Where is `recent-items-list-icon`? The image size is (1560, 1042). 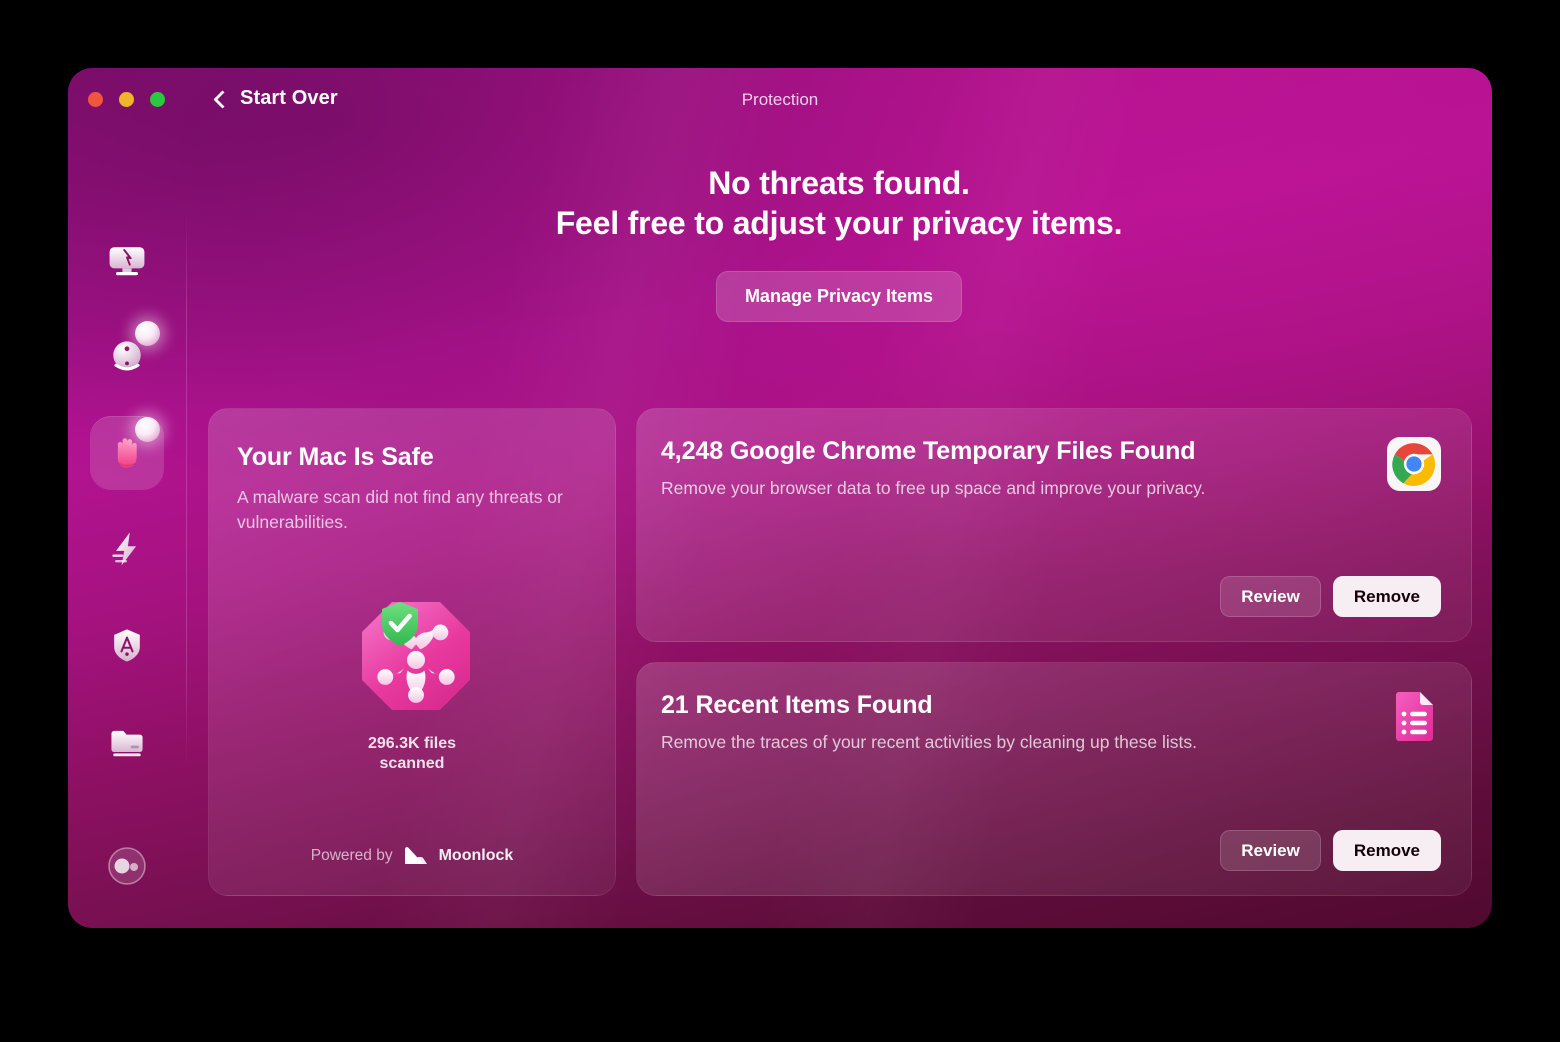
recent-items-list-icon is located at coordinates (1414, 716).